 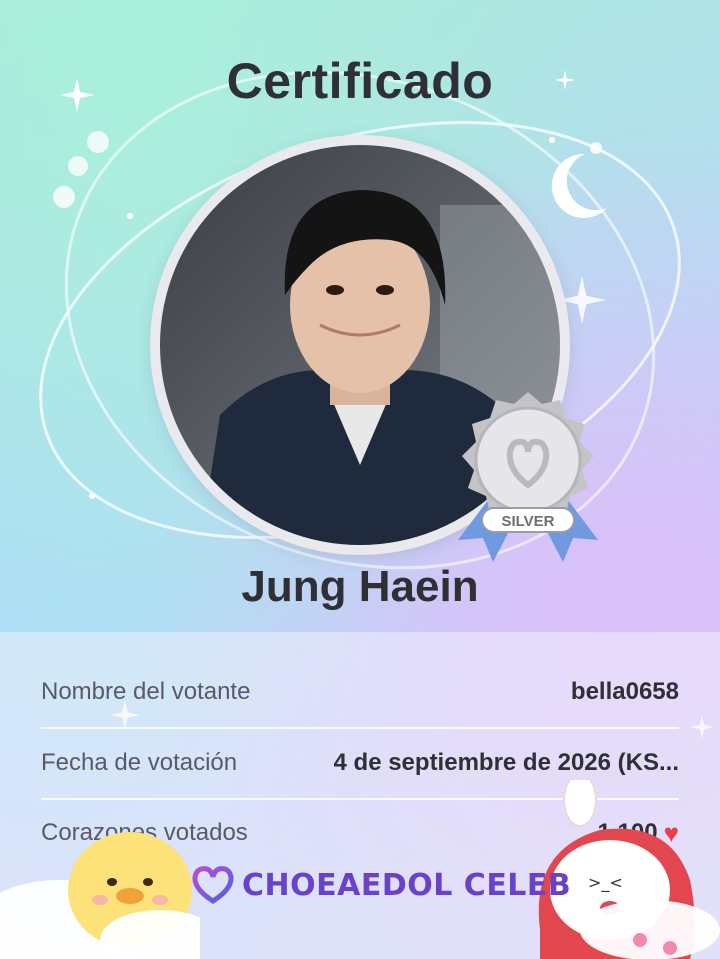 I want to click on badge-label: SILVER, so click(x=527, y=521).